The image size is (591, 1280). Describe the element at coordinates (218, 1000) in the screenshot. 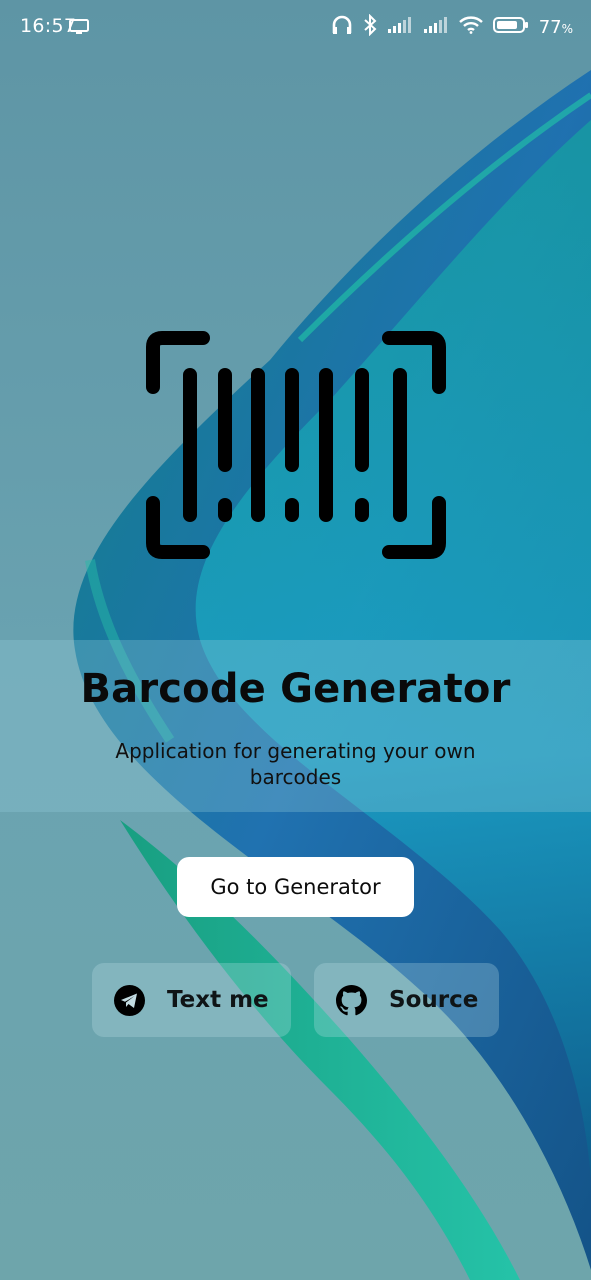

I see `text-me-label: Text me` at that location.